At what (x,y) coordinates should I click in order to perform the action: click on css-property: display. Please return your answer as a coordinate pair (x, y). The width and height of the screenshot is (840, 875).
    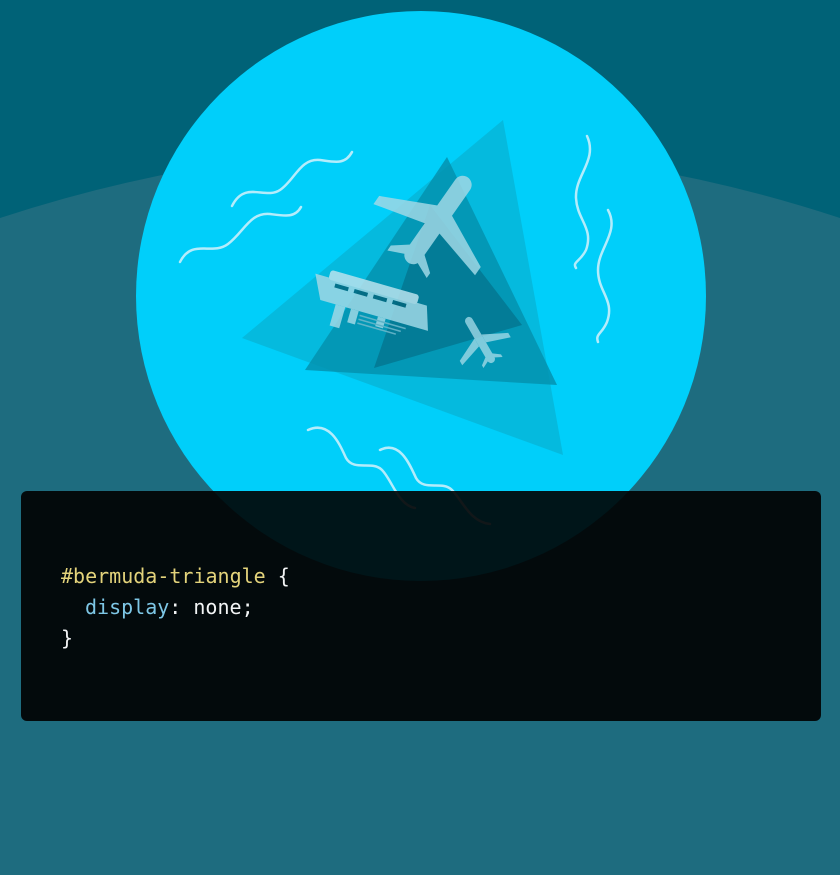
    Looking at the image, I should click on (127, 607).